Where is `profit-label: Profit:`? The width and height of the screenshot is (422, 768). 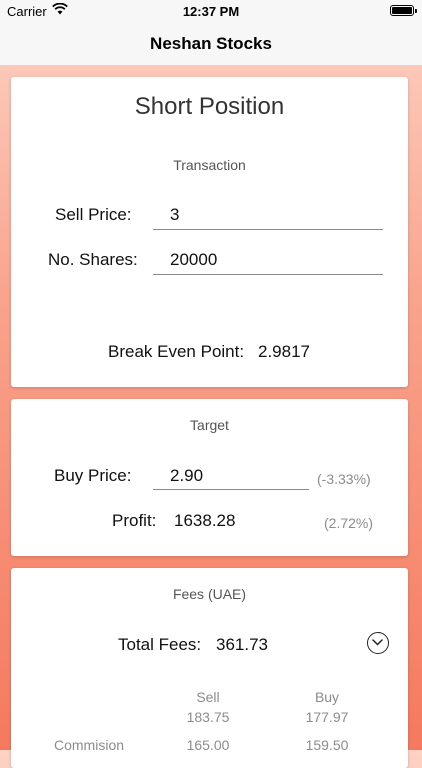
profit-label: Profit: is located at coordinates (134, 520).